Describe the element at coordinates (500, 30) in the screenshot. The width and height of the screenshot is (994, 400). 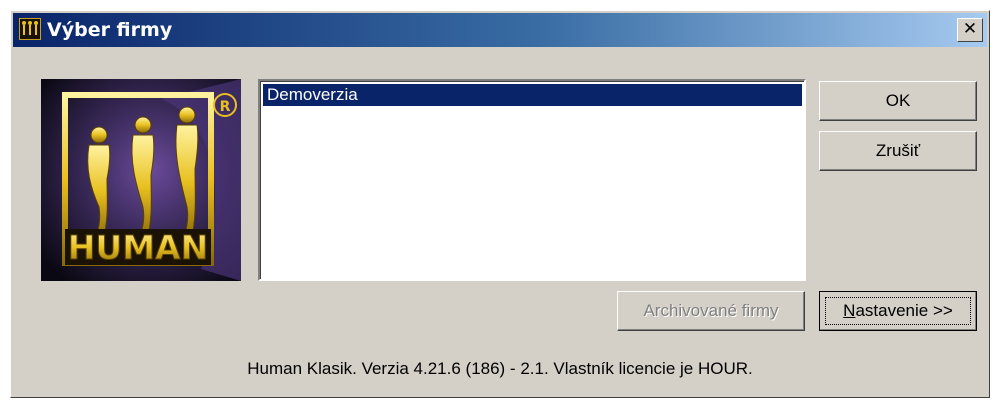
I see `title-bar: Výber firmy ✕` at that location.